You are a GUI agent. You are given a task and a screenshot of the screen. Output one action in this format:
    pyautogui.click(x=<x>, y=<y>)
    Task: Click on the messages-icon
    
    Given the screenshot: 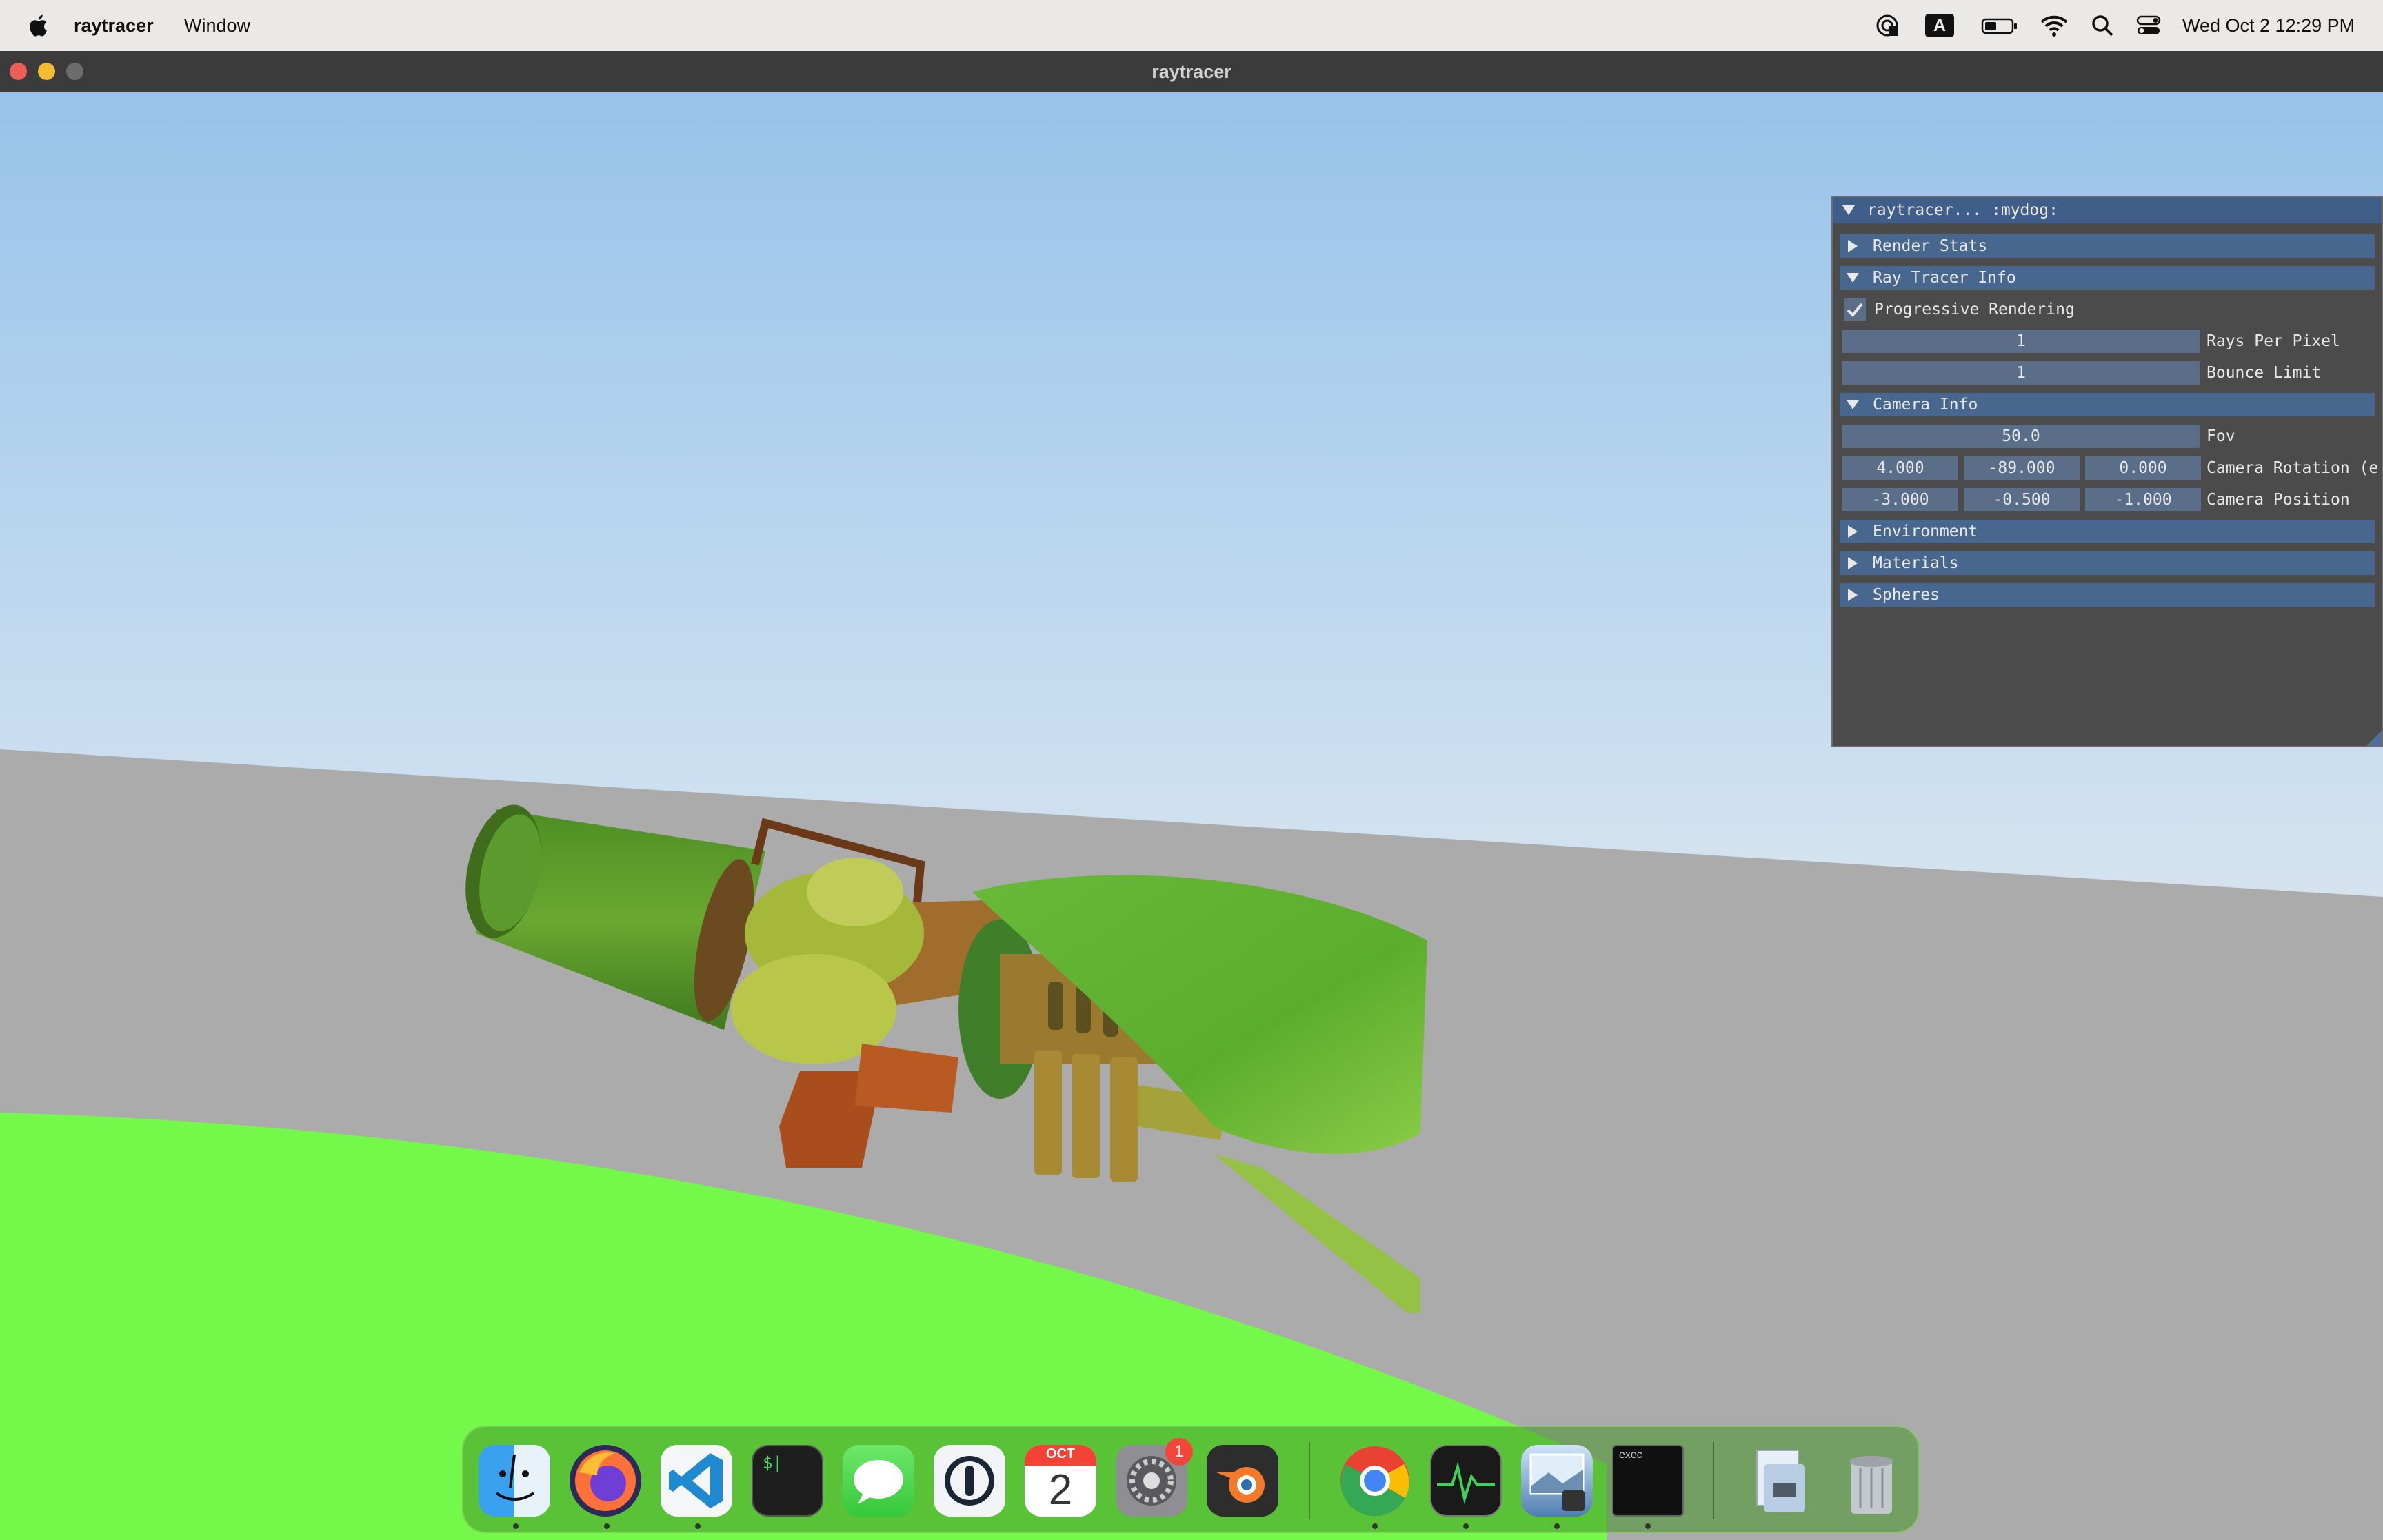 What is the action you would take?
    pyautogui.click(x=878, y=1481)
    